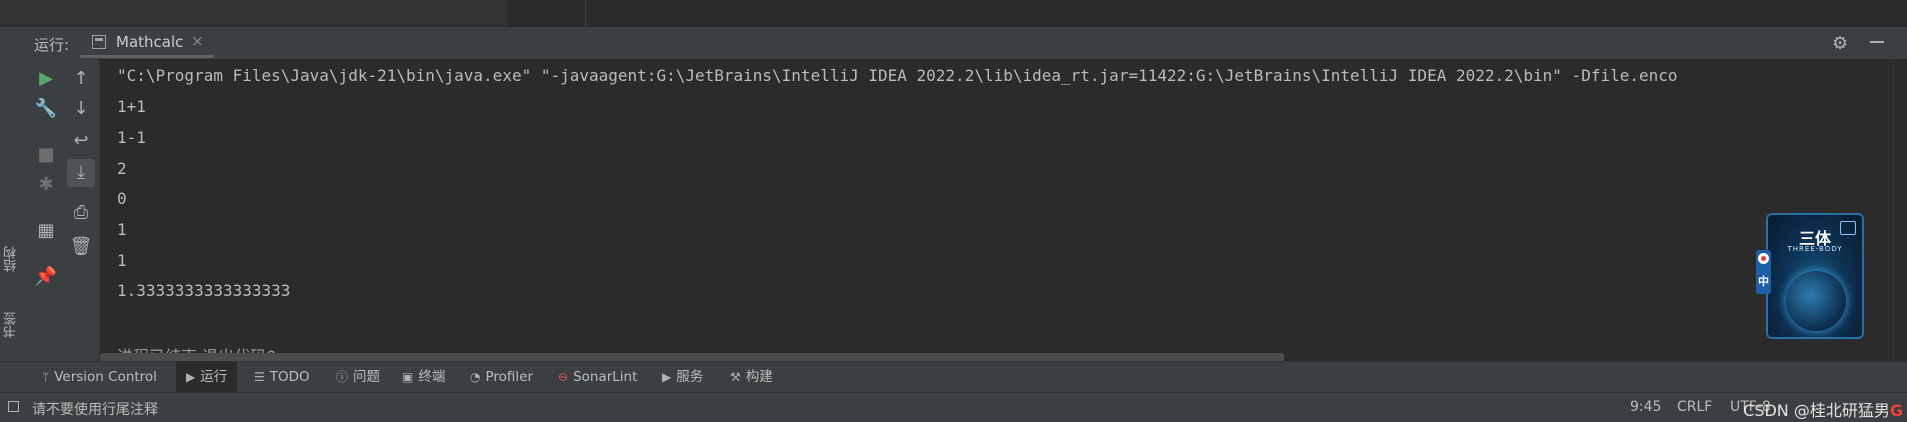 The height and width of the screenshot is (422, 1907). Describe the element at coordinates (690, 377) in the screenshot. I see `tool-window-label: 服务` at that location.